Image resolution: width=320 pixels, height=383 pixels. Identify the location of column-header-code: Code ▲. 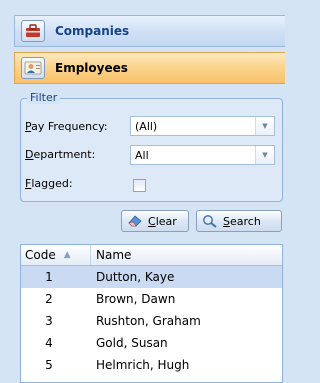
(56, 255).